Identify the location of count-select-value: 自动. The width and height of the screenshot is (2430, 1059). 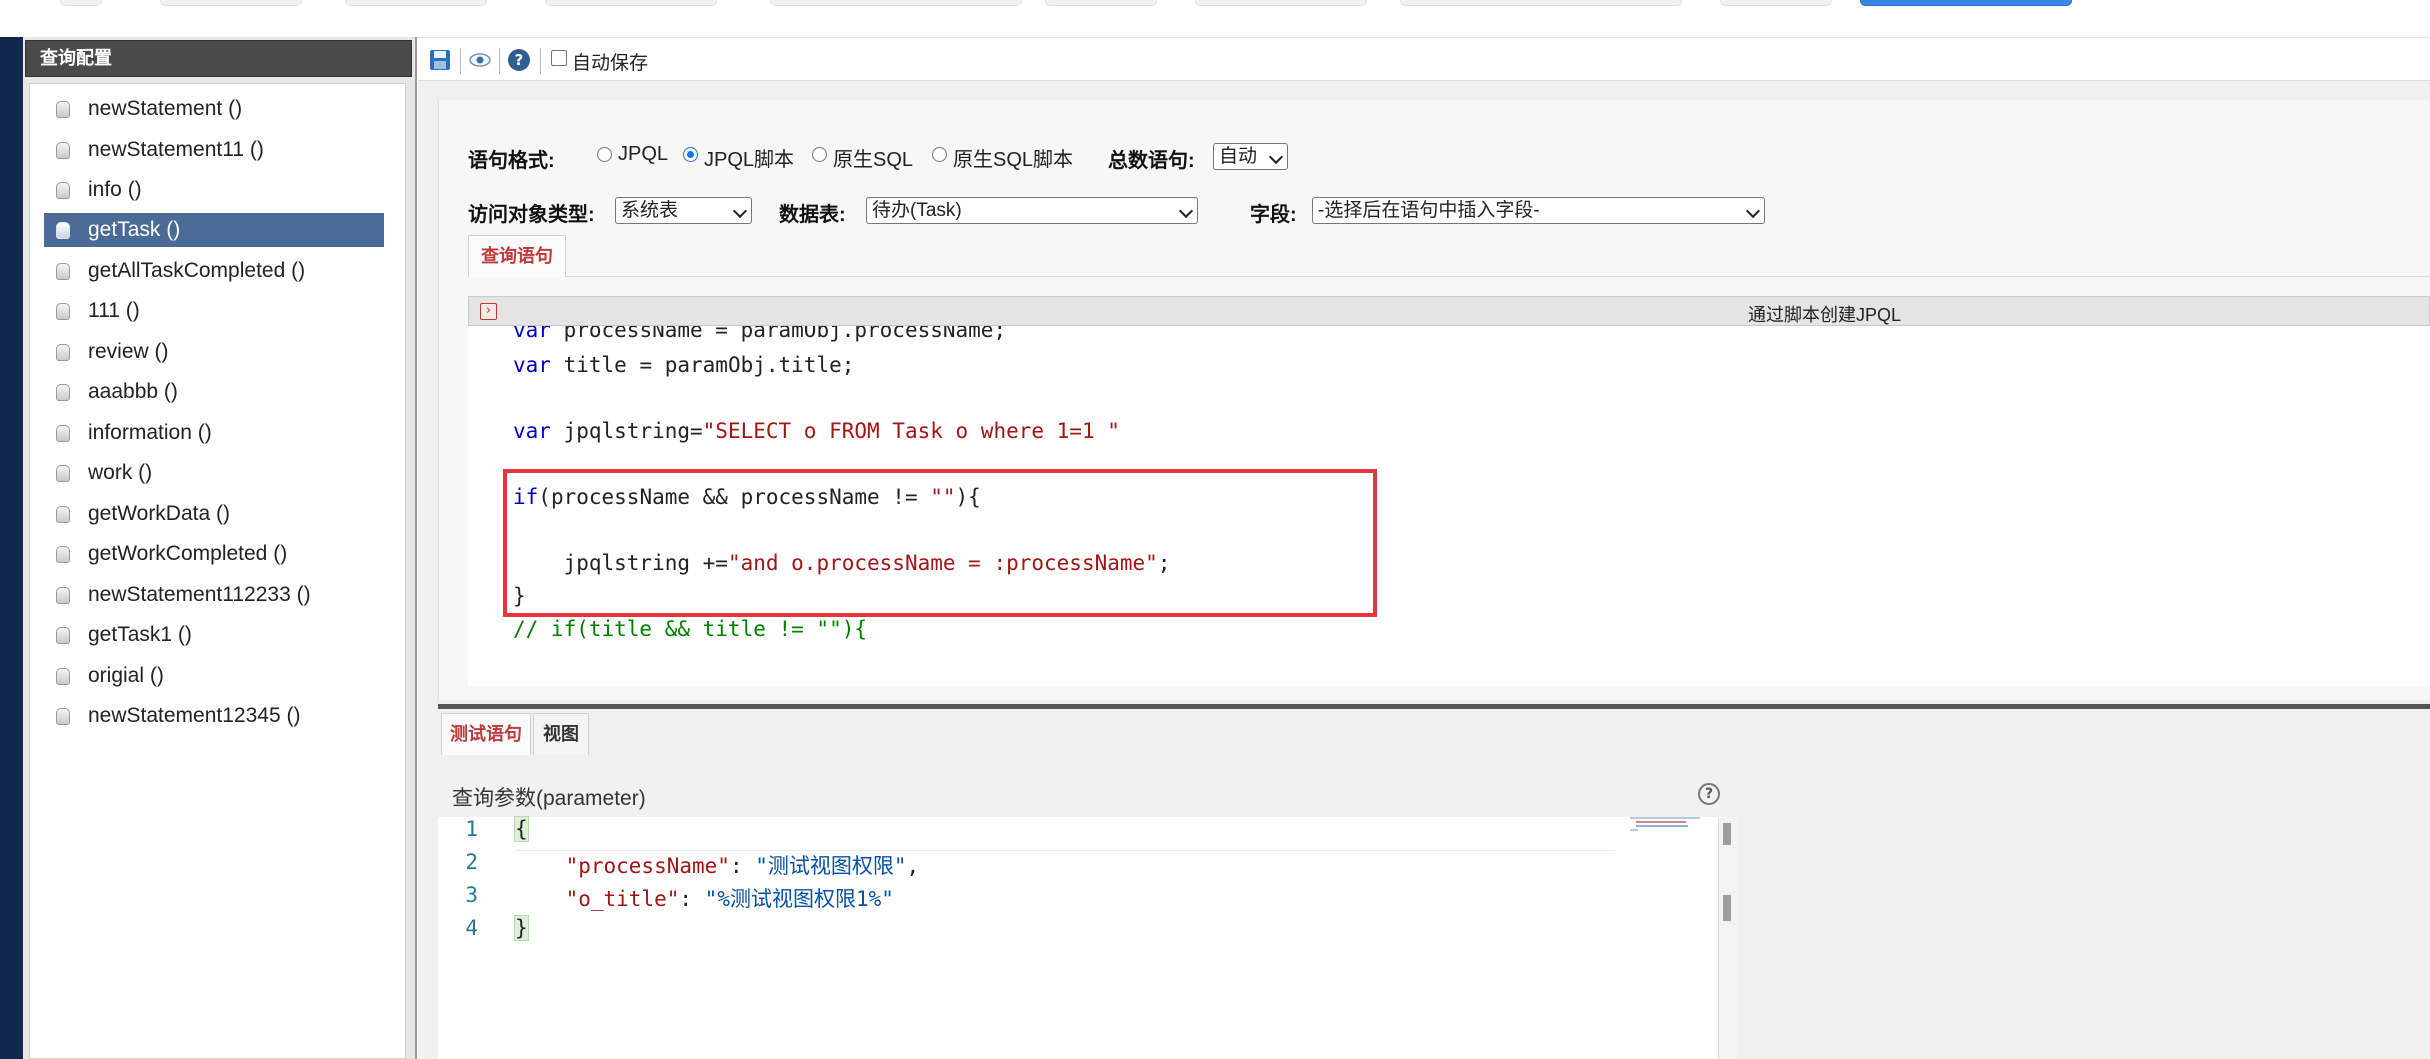
(1238, 156).